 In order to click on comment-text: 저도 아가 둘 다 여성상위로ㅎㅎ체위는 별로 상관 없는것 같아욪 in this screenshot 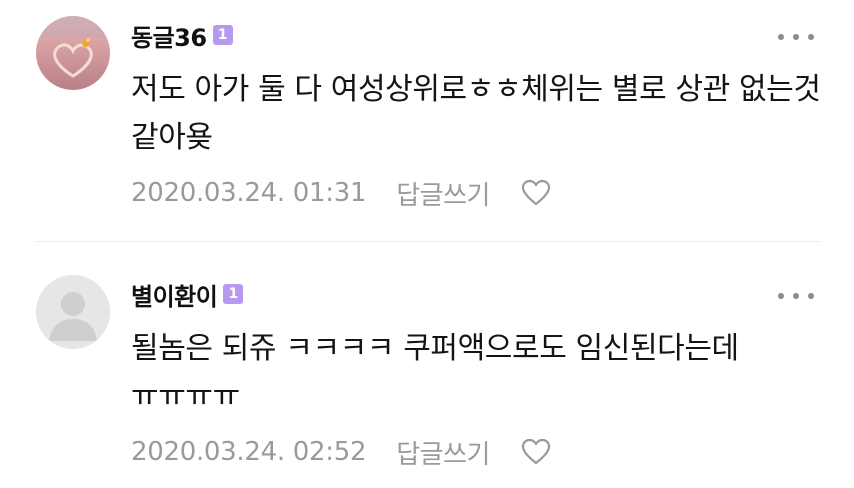, I will do `click(476, 113)`.